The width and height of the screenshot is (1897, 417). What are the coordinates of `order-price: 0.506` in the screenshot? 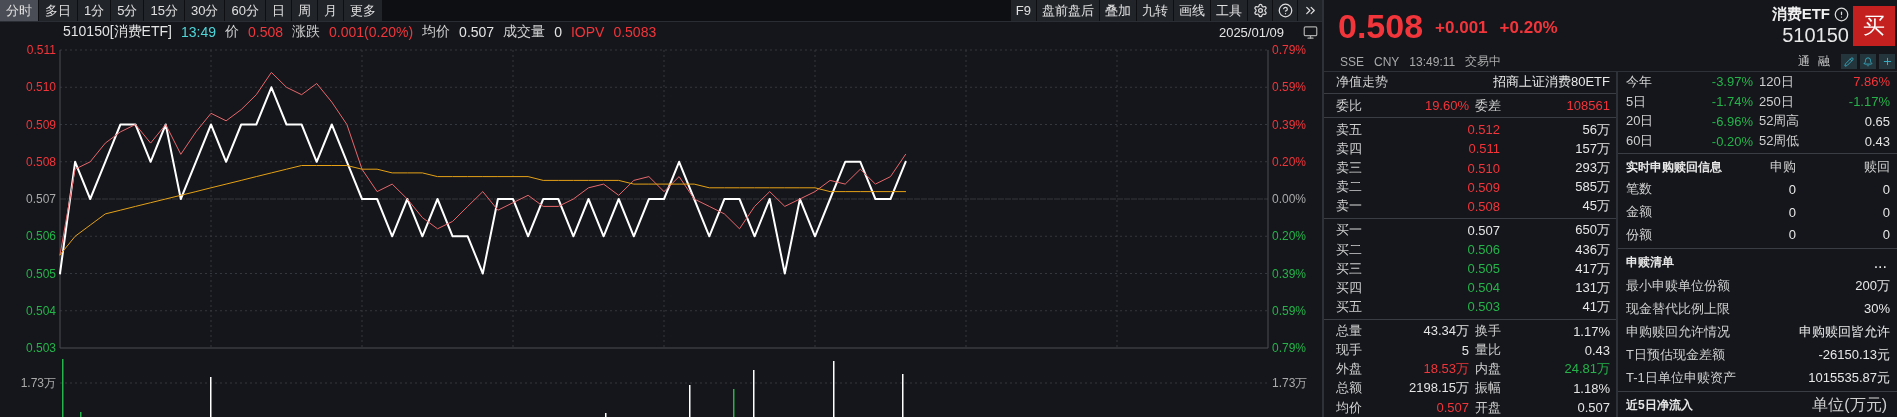 It's located at (1483, 250).